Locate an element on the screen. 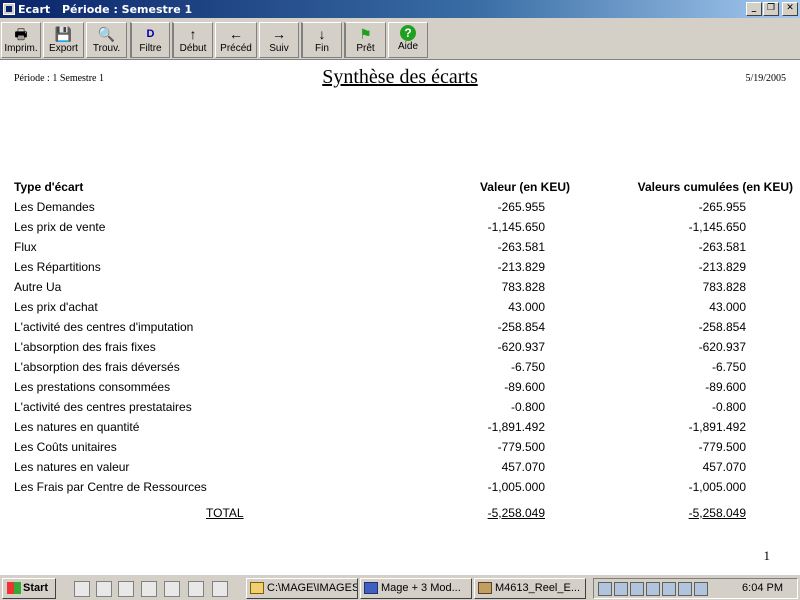  windows-logo-icon is located at coordinates (14, 588).